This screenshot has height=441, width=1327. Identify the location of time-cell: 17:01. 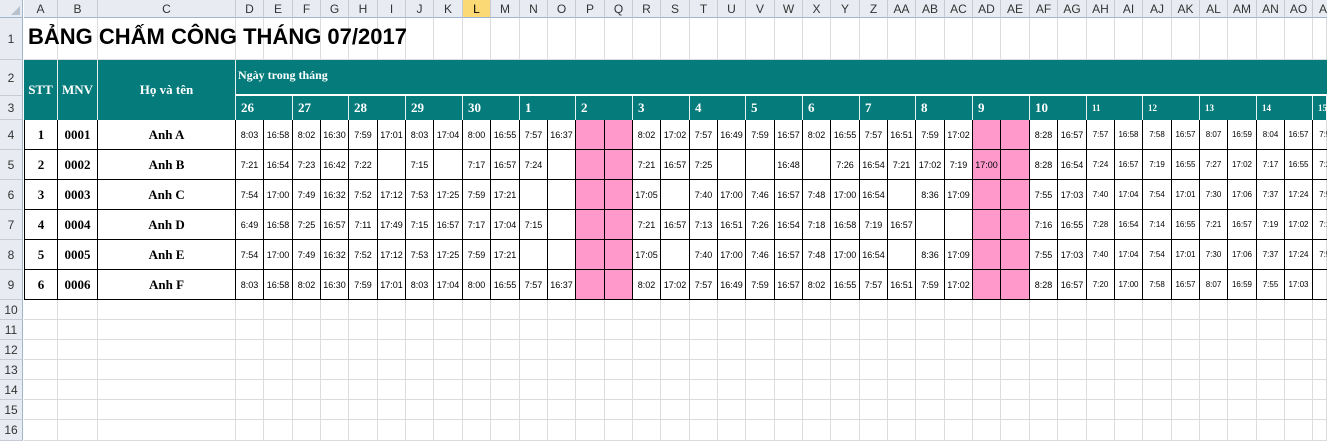
(392, 285).